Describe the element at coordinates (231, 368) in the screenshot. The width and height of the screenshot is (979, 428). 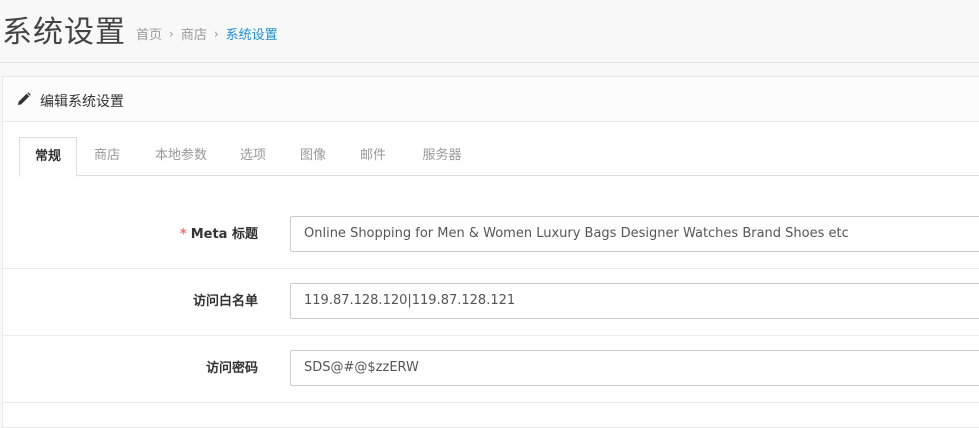
I see `access-password-label: 访问密码` at that location.